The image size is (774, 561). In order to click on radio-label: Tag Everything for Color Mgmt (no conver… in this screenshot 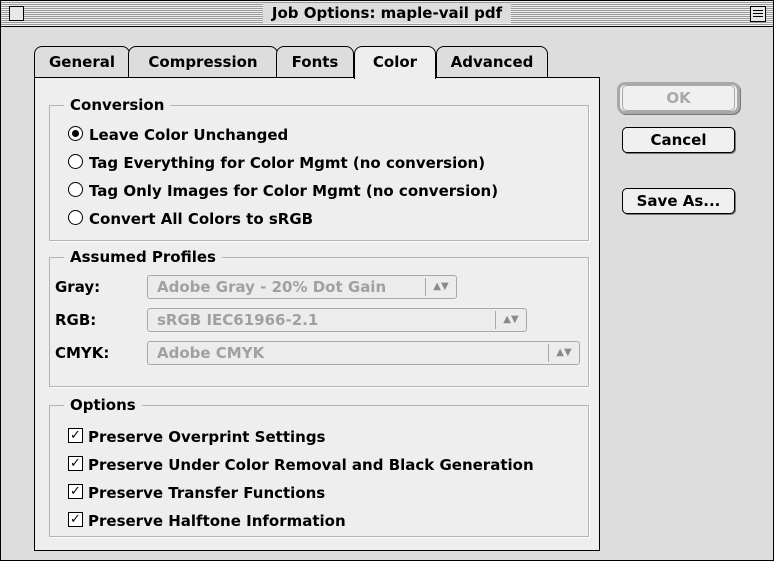, I will do `click(287, 163)`.